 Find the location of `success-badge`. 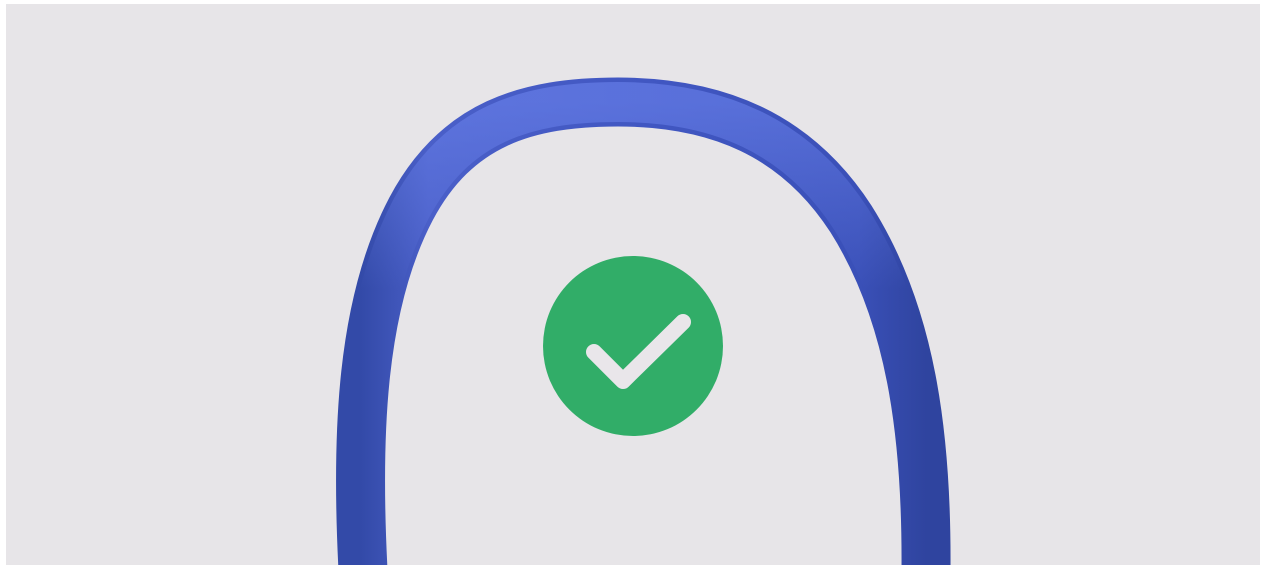

success-badge is located at coordinates (633, 346).